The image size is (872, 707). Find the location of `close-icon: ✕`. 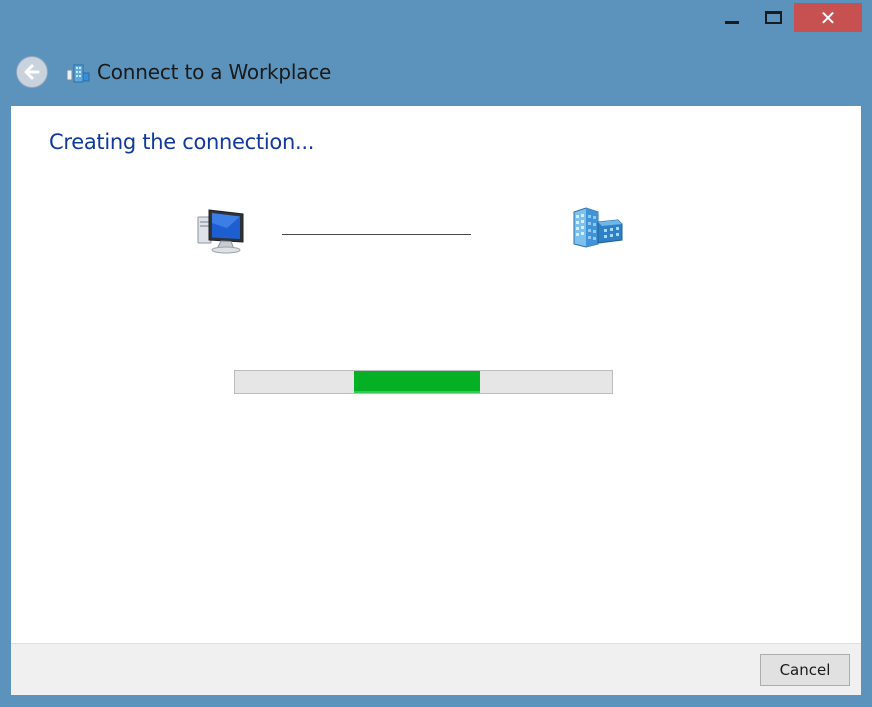

close-icon: ✕ is located at coordinates (828, 17).